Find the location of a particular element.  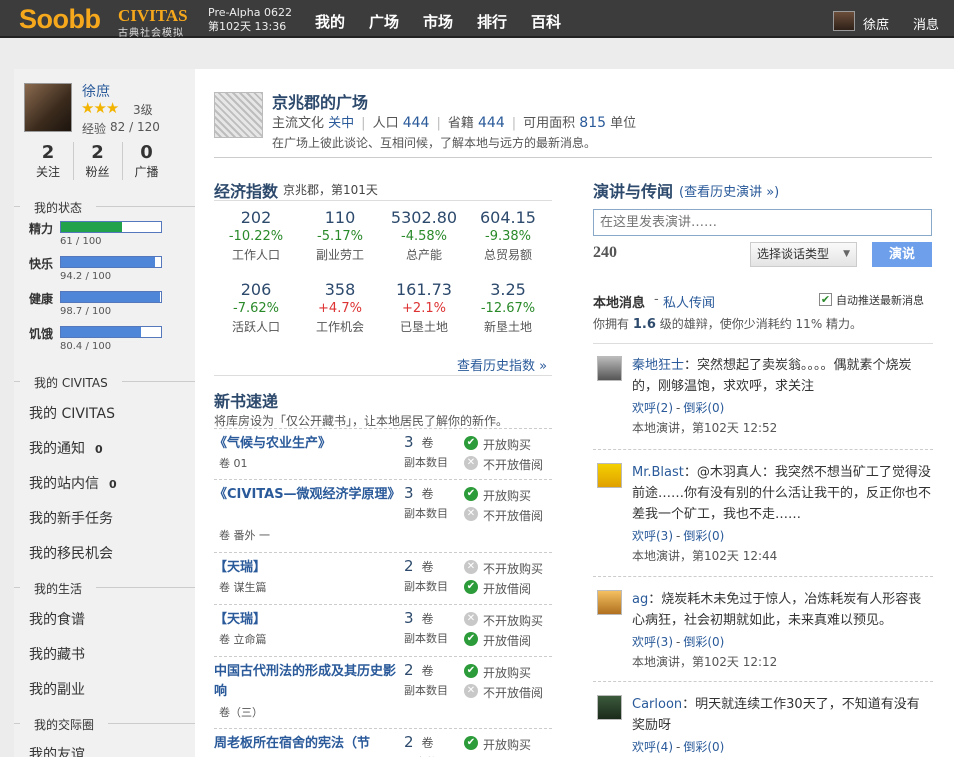

local-news-tab: 本地消息 is located at coordinates (619, 301).